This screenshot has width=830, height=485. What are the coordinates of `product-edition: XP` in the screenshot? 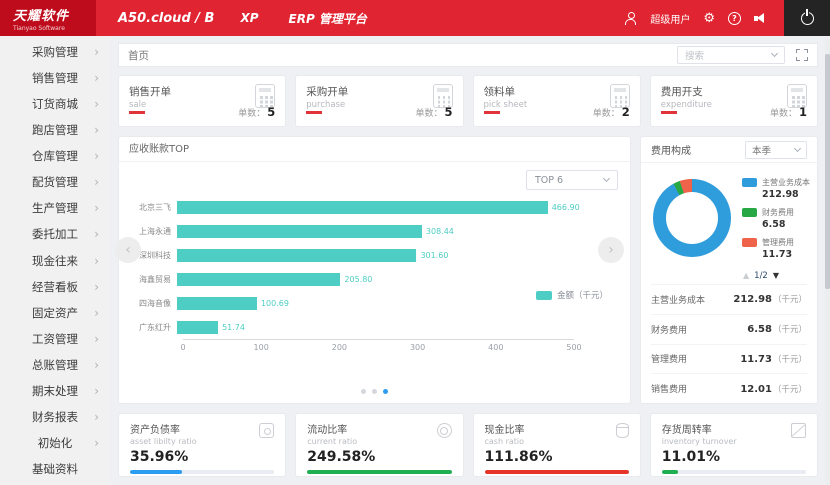 It's located at (249, 18).